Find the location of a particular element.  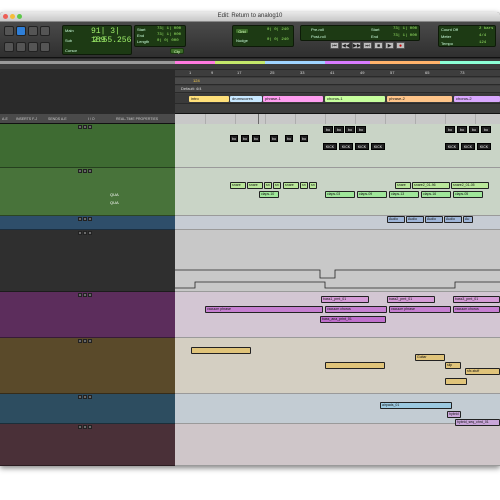

claps-clip: claps-03 is located at coordinates (340, 194).